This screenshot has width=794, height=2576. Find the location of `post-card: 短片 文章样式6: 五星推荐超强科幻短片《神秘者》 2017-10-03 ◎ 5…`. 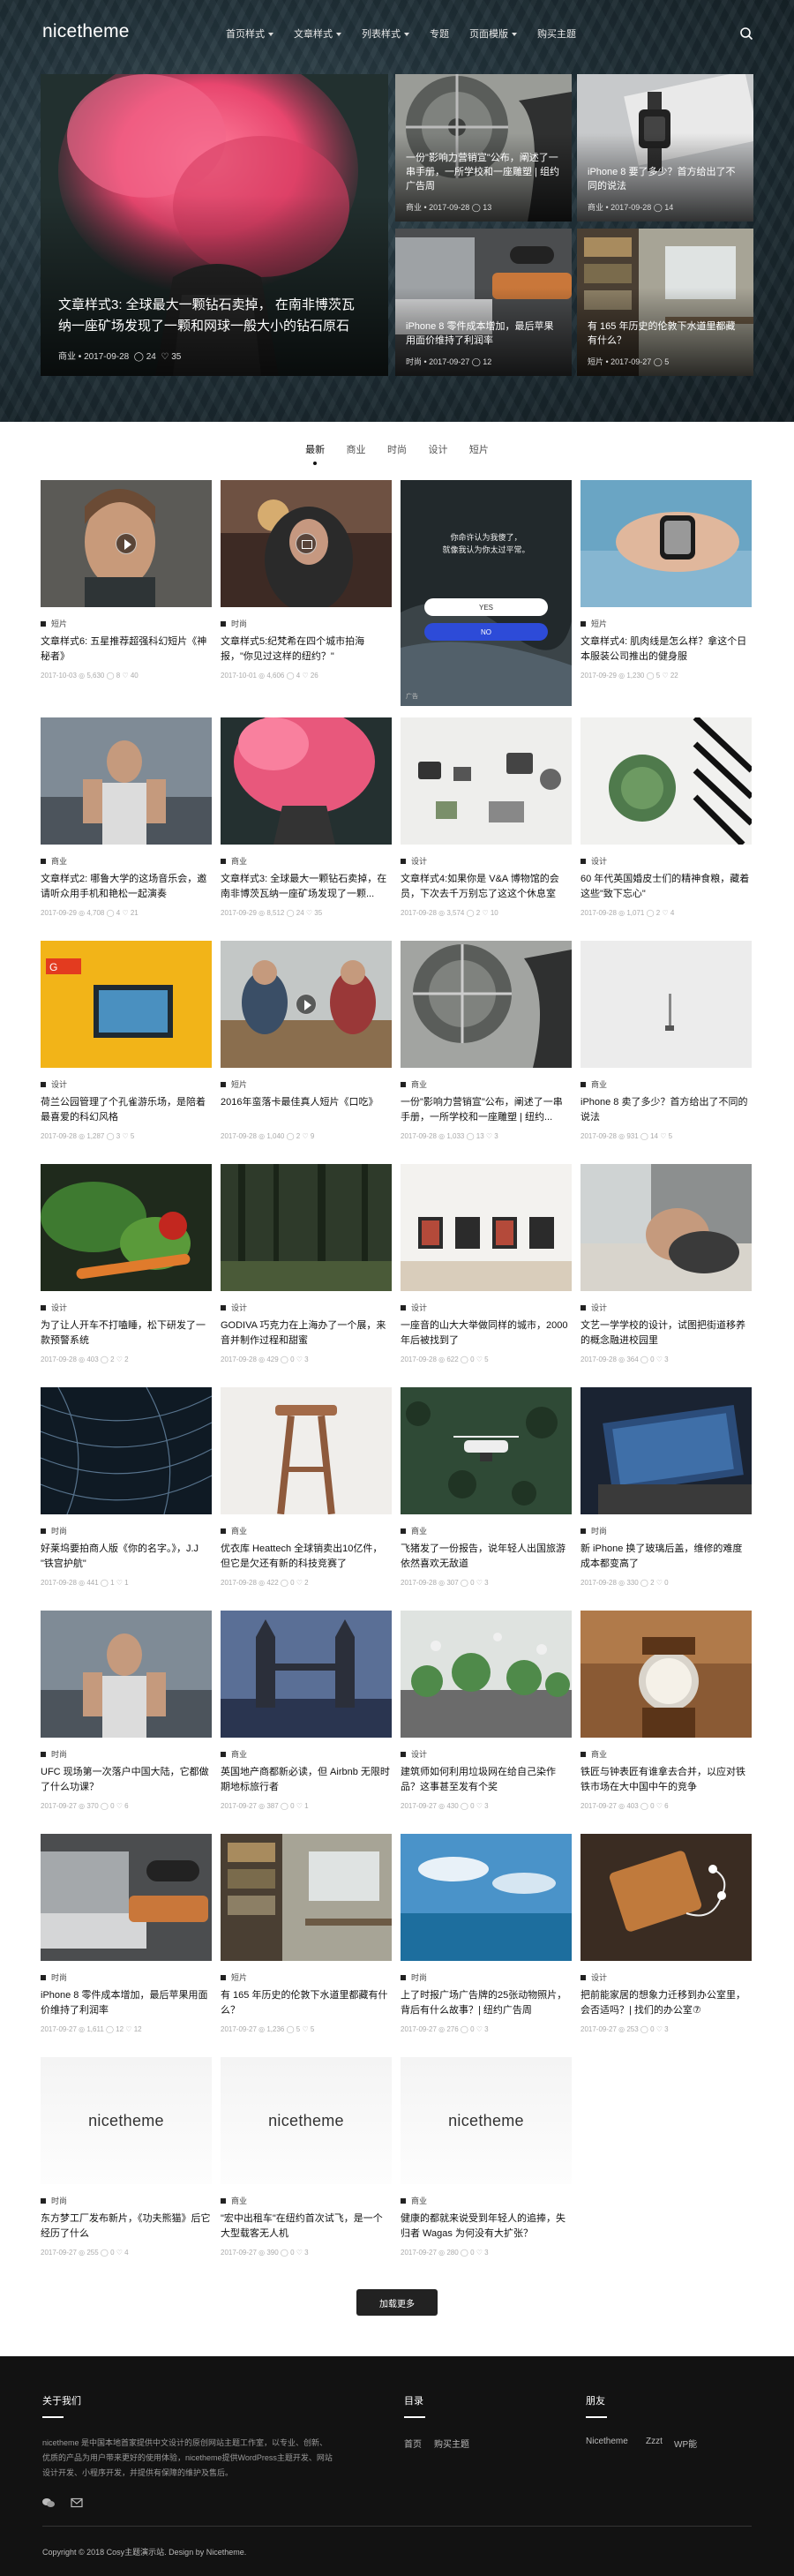

post-card: 短片 文章样式6: 五星推荐超强科幻短片《神秘者》 2017-10-03 ◎ 5… is located at coordinates (127, 580).